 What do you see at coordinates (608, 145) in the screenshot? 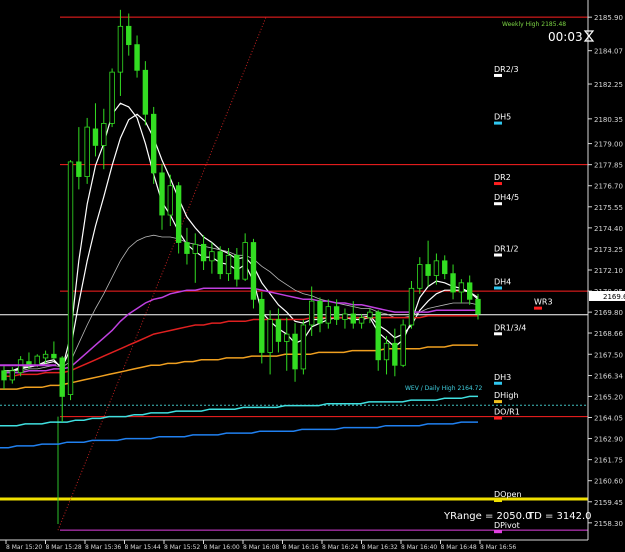
I see `price-tick-label: 2179.00` at bounding box center [608, 145].